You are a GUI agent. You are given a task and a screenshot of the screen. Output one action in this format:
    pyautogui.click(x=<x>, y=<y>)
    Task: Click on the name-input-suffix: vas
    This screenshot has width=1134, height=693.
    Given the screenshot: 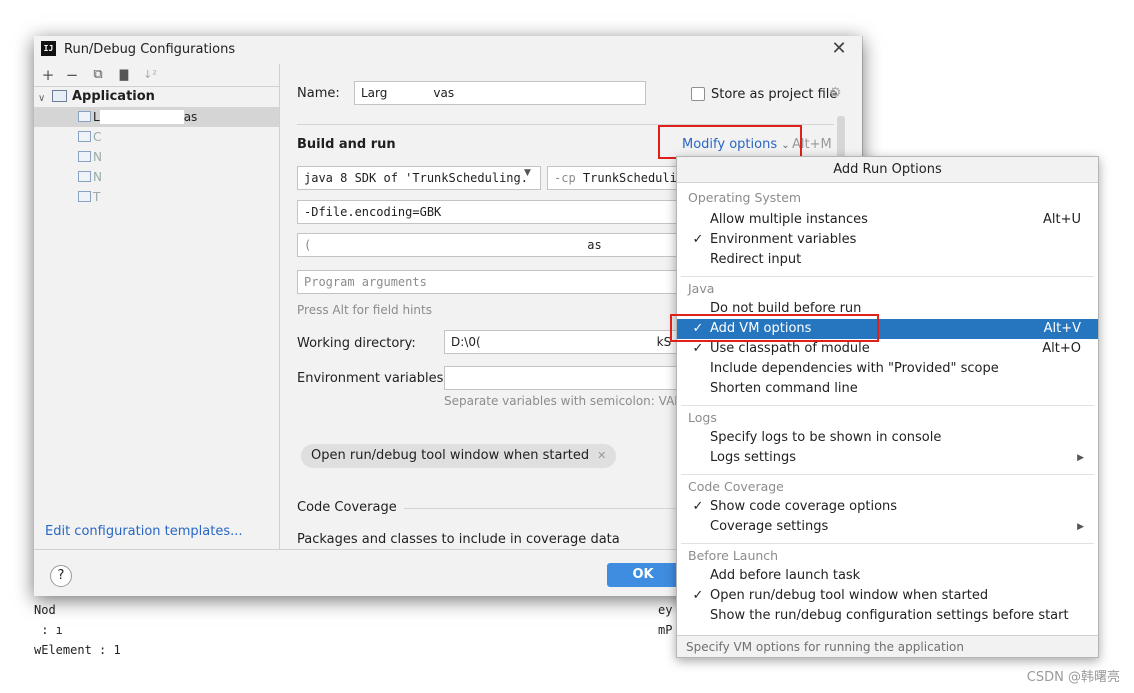 What is the action you would take?
    pyautogui.click(x=444, y=93)
    